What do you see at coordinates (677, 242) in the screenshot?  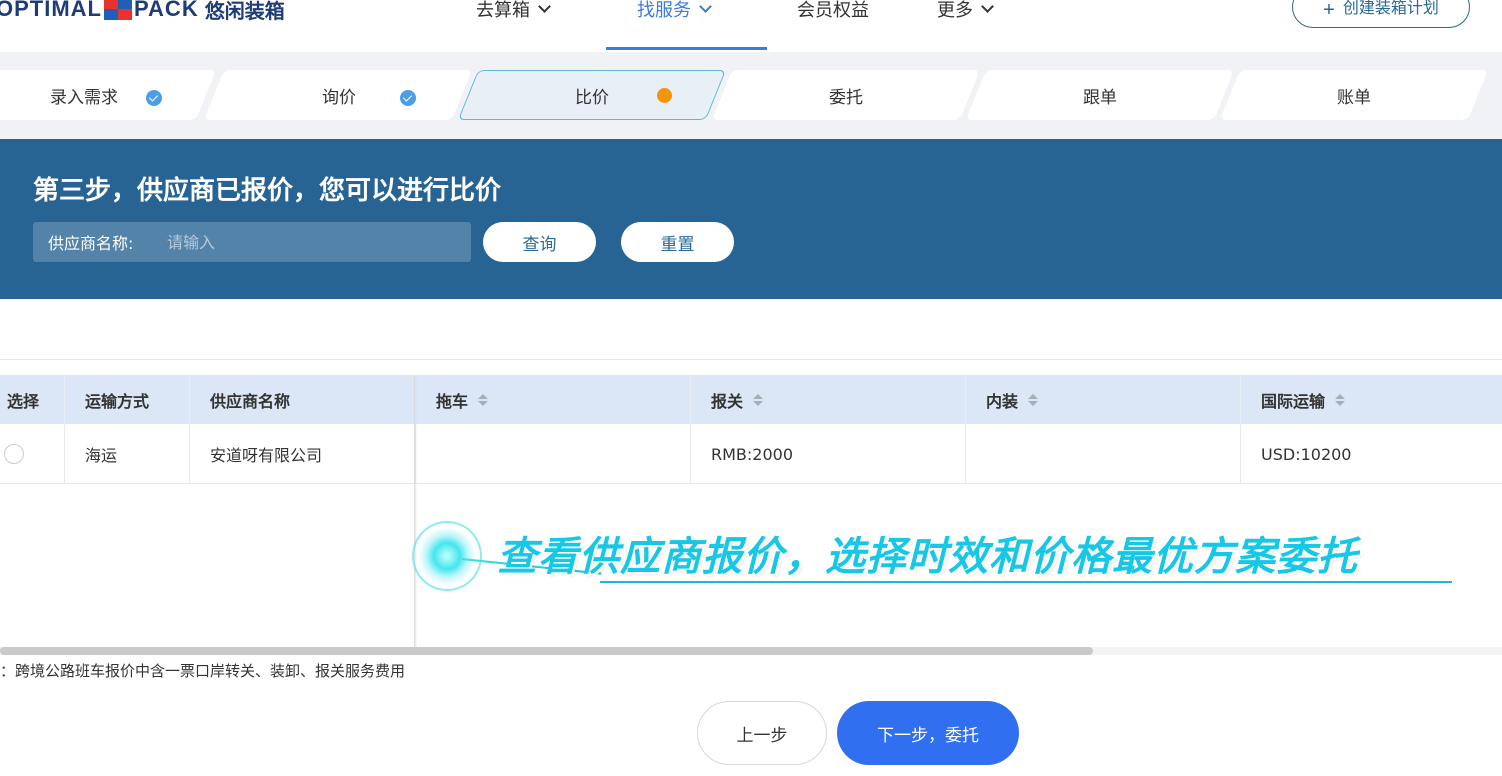 I see `reset-button: 重置` at bounding box center [677, 242].